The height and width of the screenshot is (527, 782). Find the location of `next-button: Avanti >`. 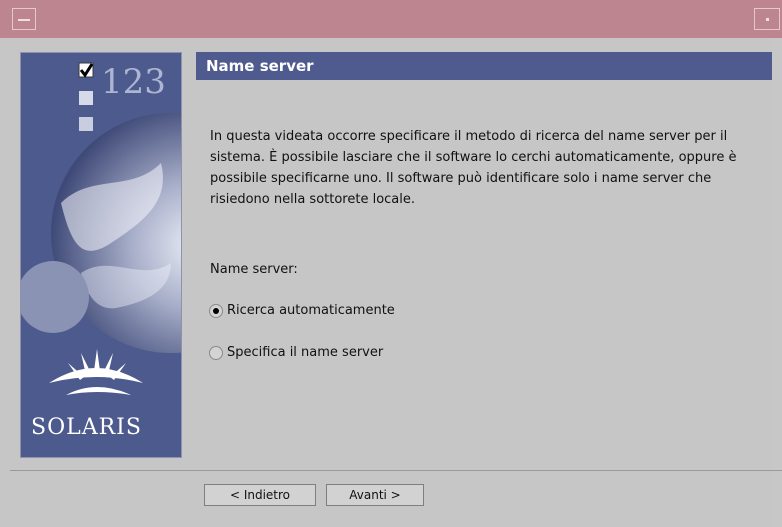

next-button: Avanti > is located at coordinates (375, 495).